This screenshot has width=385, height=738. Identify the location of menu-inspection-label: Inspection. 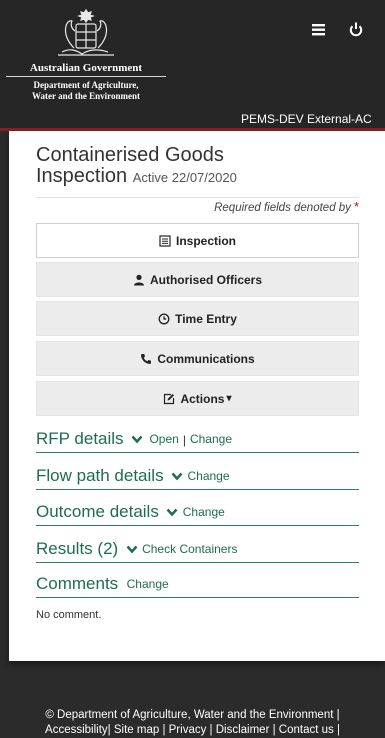
(205, 240).